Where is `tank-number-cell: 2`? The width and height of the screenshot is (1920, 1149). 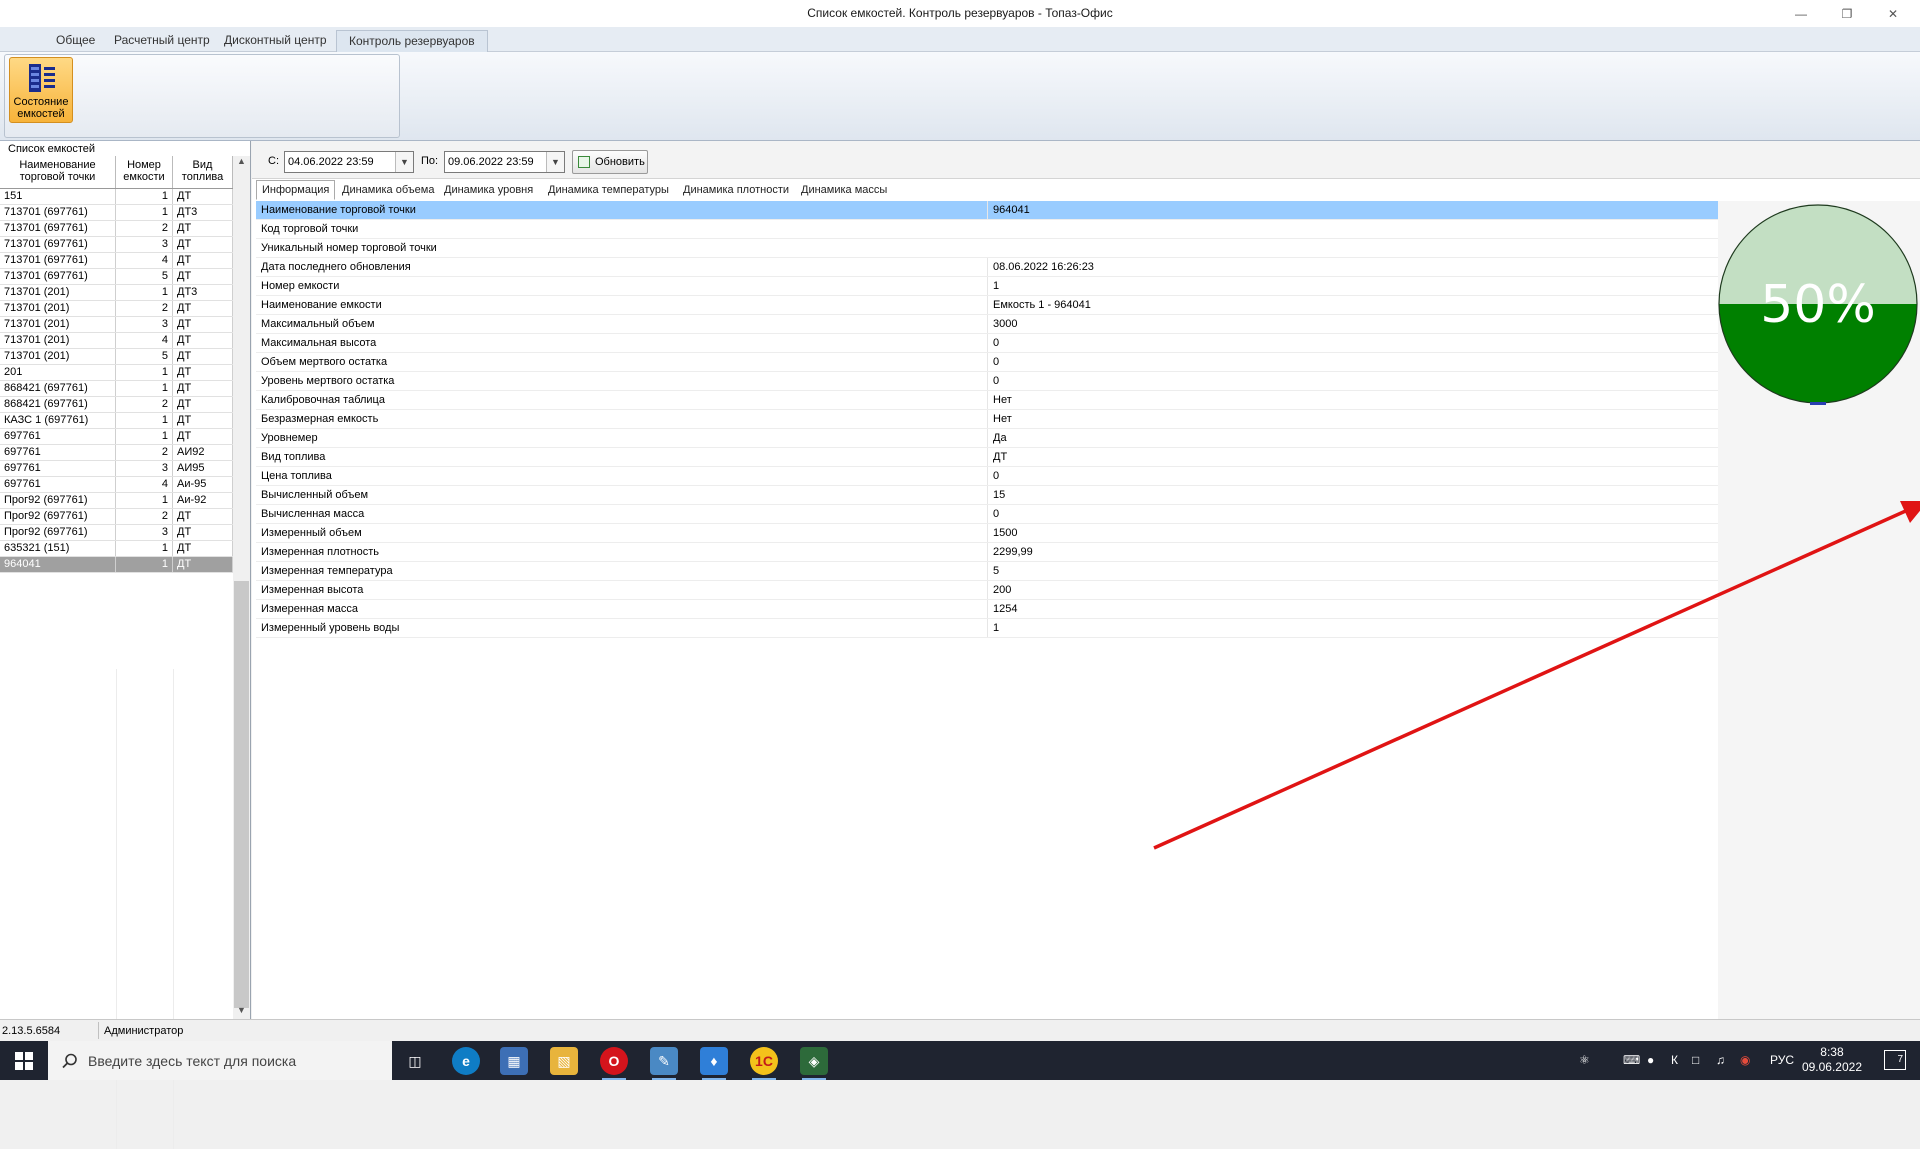
tank-number-cell: 2 is located at coordinates (144, 404).